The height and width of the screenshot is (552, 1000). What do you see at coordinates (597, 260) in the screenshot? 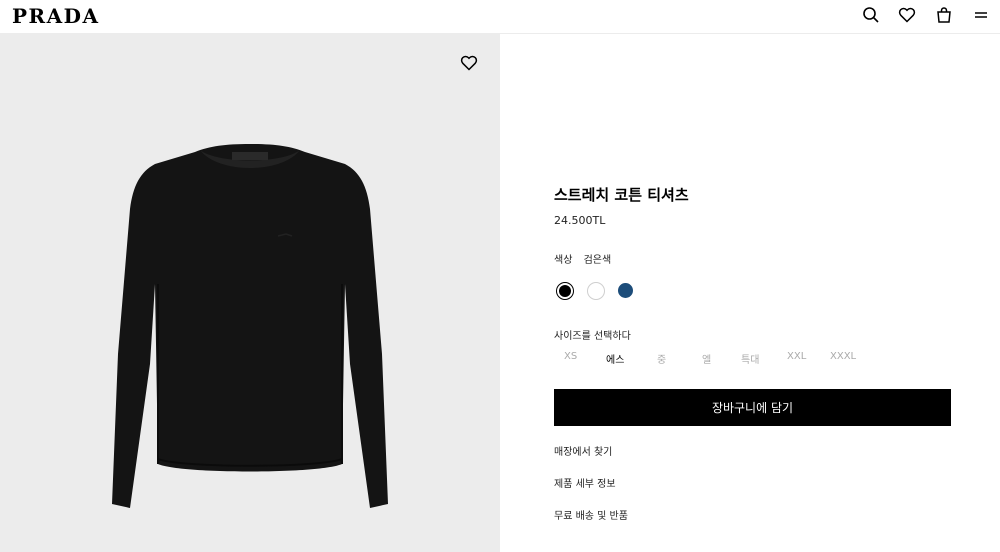
I see `color-value: 검은색` at bounding box center [597, 260].